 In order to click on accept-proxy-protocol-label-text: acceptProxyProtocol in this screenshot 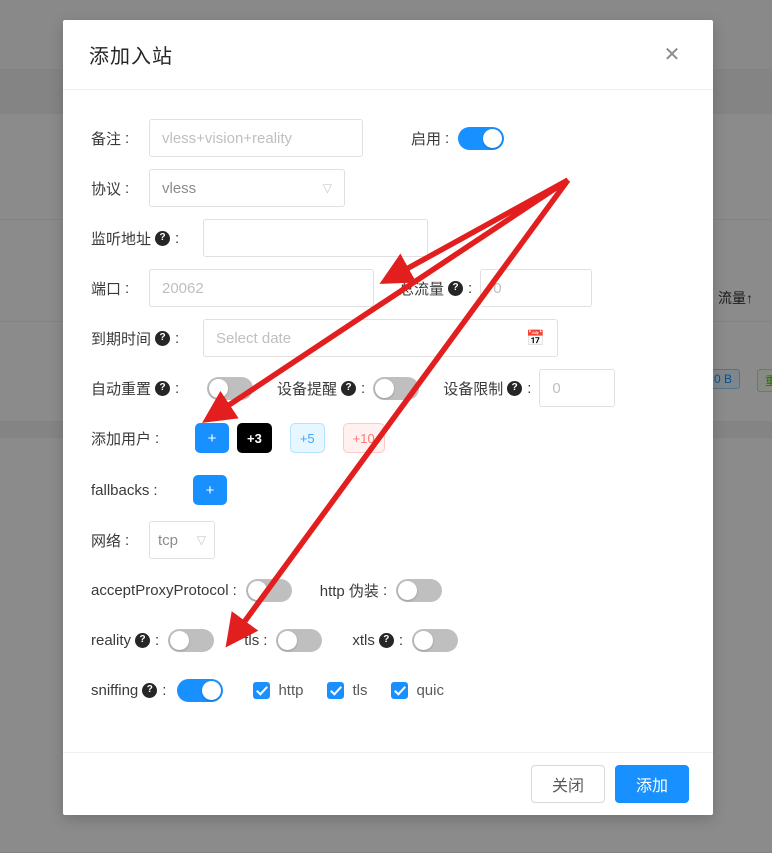, I will do `click(160, 590)`.